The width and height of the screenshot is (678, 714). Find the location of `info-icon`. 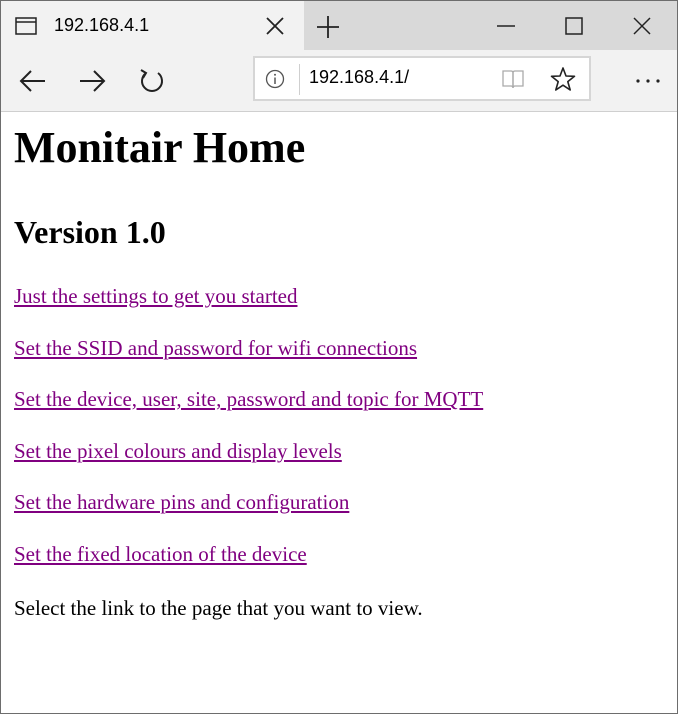

info-icon is located at coordinates (275, 79).